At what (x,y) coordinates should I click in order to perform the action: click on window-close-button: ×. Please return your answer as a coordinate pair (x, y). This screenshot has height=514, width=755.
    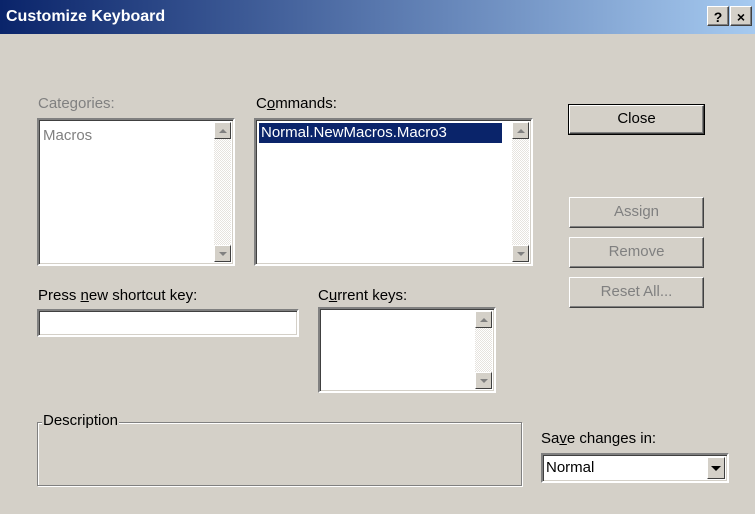
    Looking at the image, I should click on (741, 16).